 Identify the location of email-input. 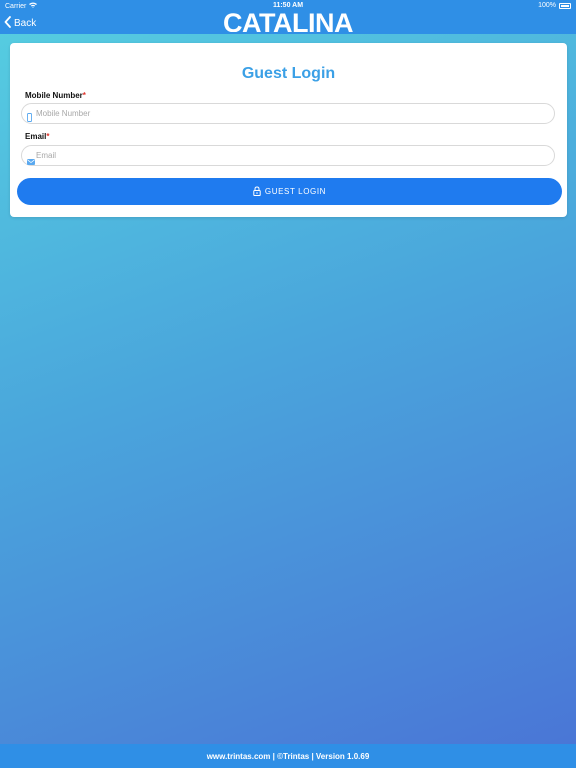
(291, 155).